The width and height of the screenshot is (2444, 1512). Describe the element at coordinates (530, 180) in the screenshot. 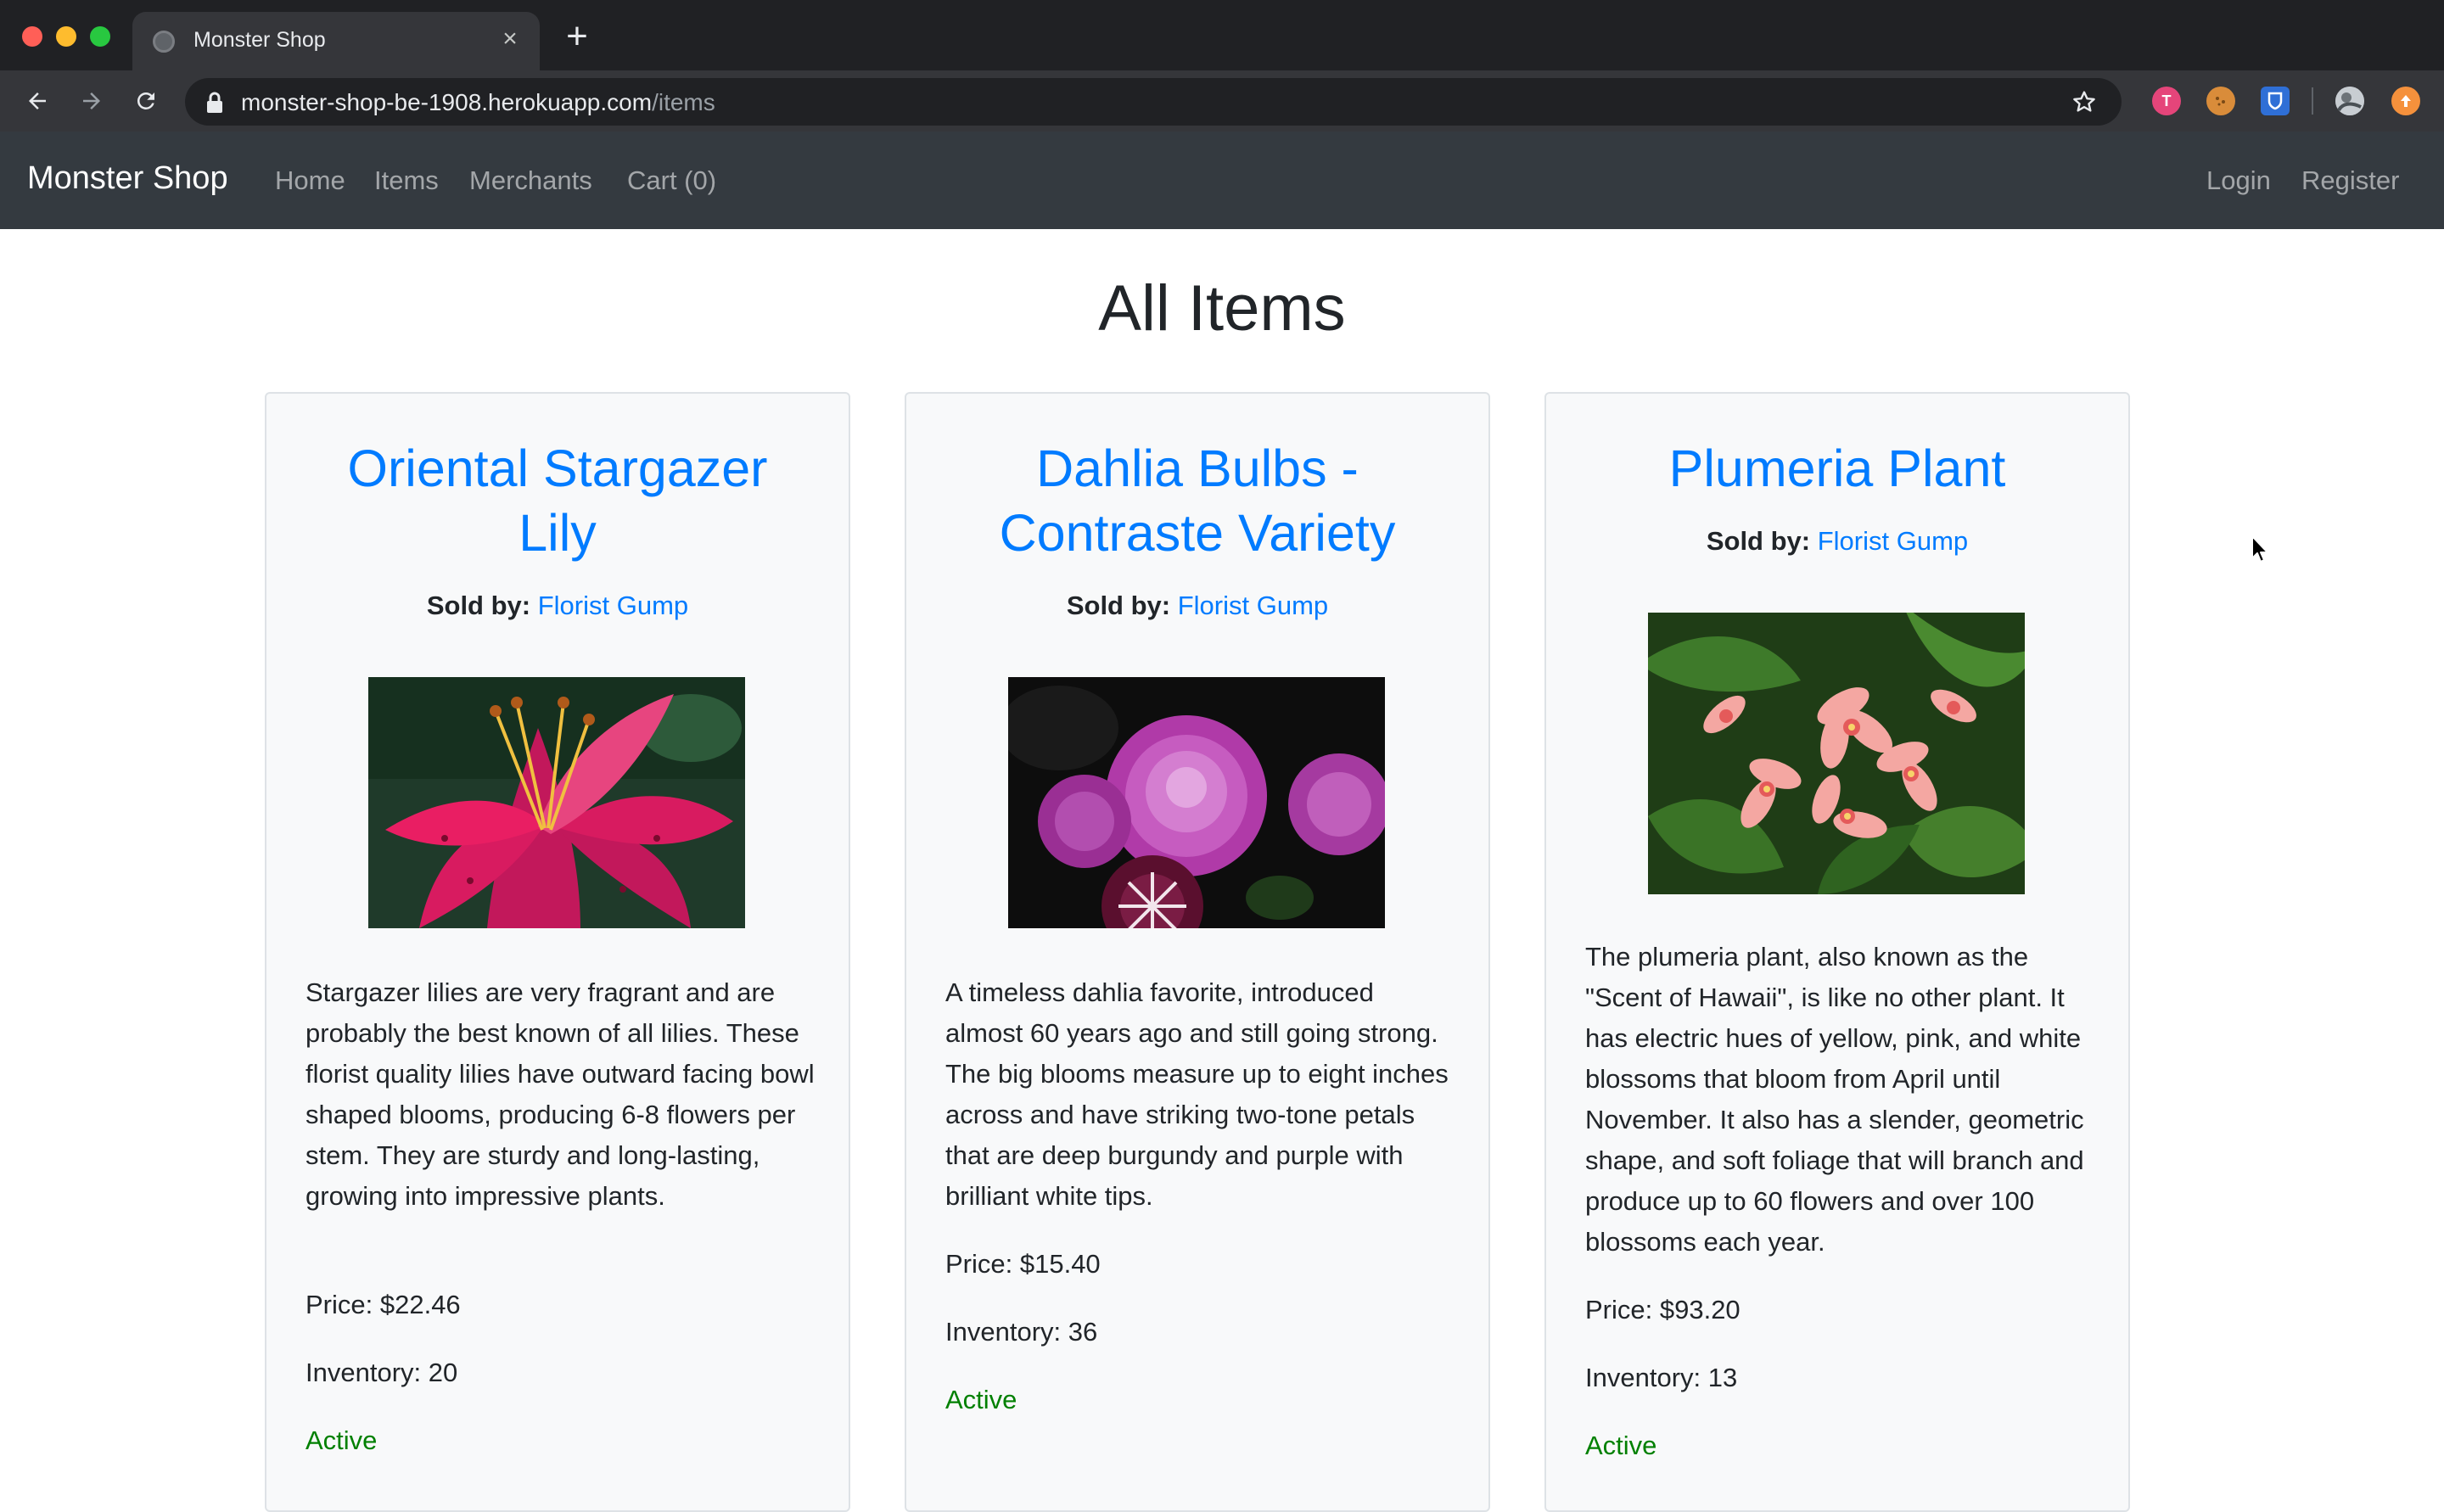

I see `nav-link-merchants: Merchants` at that location.